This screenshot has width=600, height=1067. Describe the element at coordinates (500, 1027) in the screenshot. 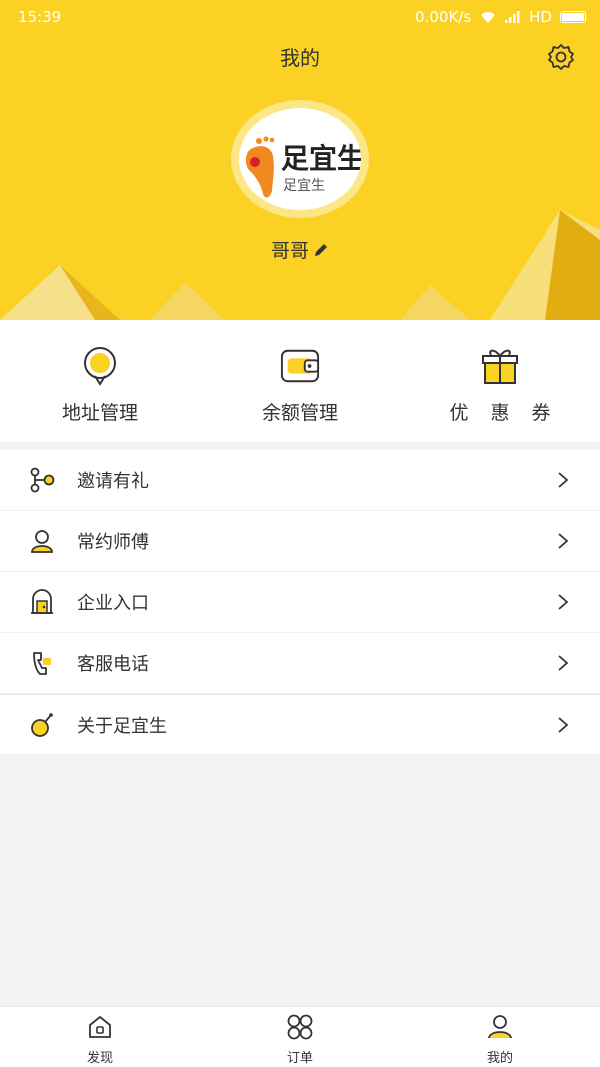

I see `user-icon` at that location.